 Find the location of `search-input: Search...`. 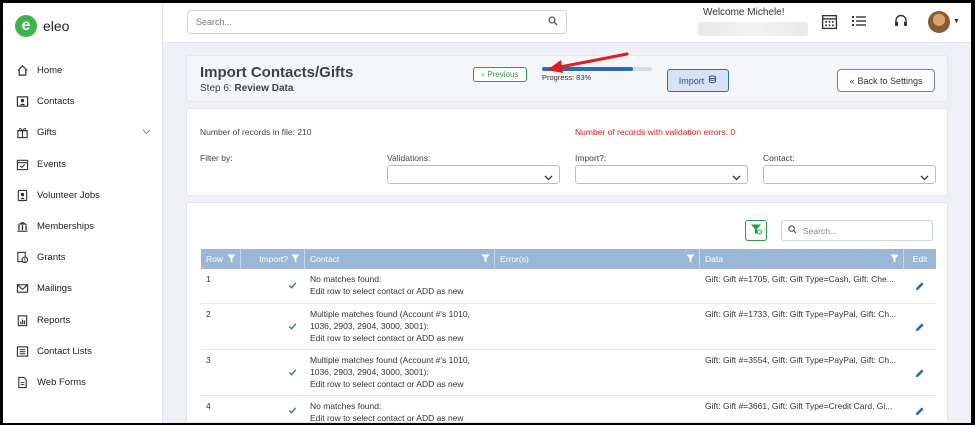

search-input: Search... is located at coordinates (377, 22).